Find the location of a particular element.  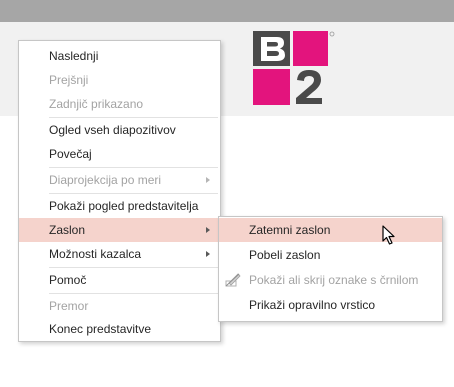

menu-item-help: Pomoč is located at coordinates (119, 280).